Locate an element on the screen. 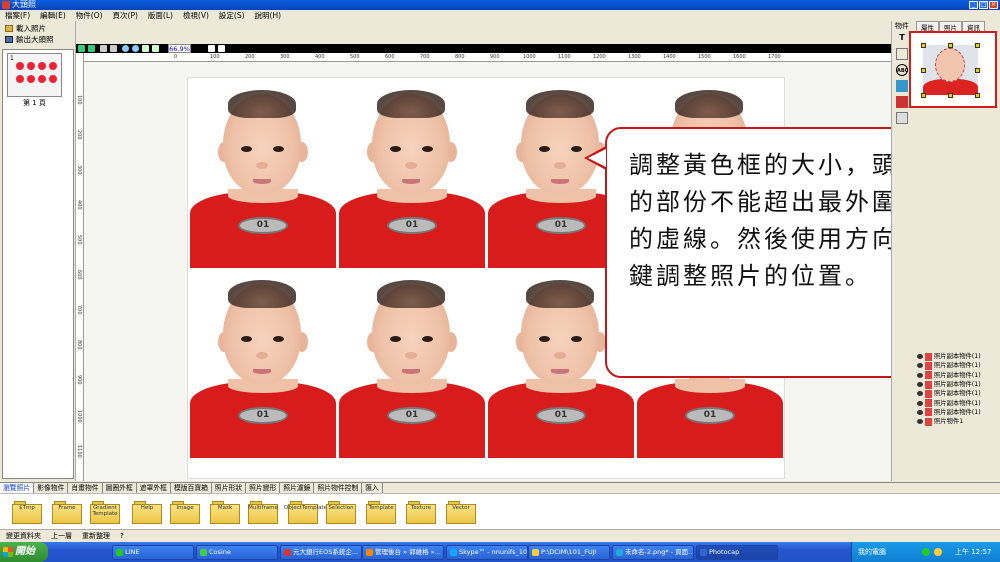  refresh-button: 重新整理 is located at coordinates (96, 536).